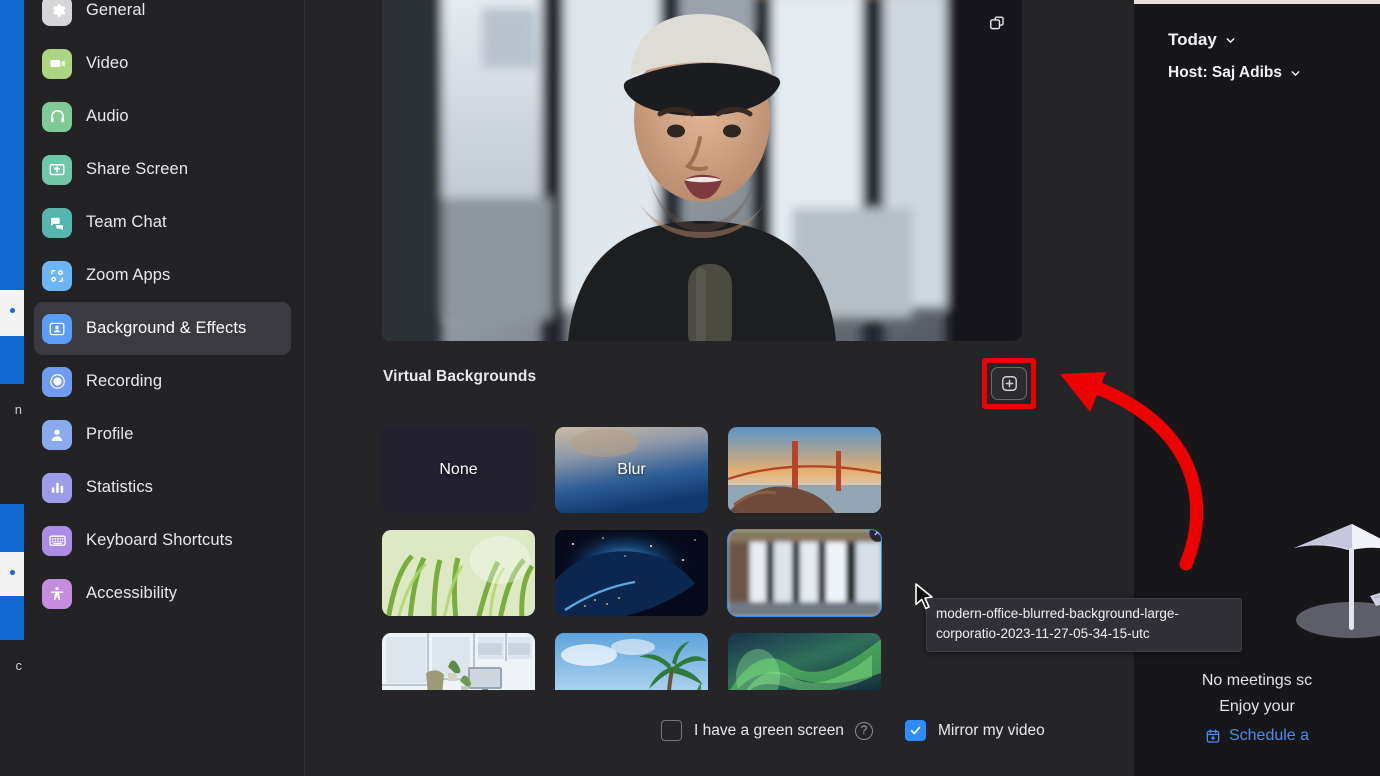  What do you see at coordinates (57, 169) in the screenshot?
I see `share-icon` at bounding box center [57, 169].